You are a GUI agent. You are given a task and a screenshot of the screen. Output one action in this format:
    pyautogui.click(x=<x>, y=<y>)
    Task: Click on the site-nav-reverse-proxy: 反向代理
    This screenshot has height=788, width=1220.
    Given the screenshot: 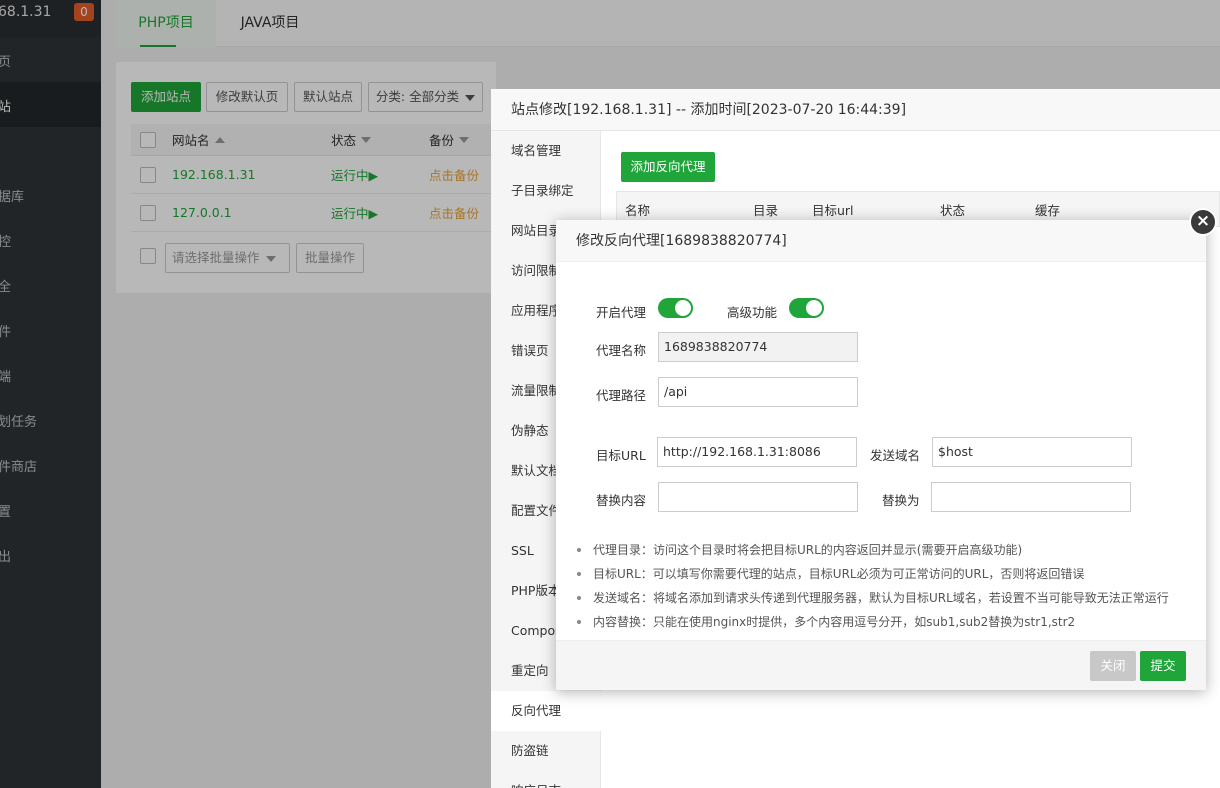 What is the action you would take?
    pyautogui.click(x=546, y=711)
    